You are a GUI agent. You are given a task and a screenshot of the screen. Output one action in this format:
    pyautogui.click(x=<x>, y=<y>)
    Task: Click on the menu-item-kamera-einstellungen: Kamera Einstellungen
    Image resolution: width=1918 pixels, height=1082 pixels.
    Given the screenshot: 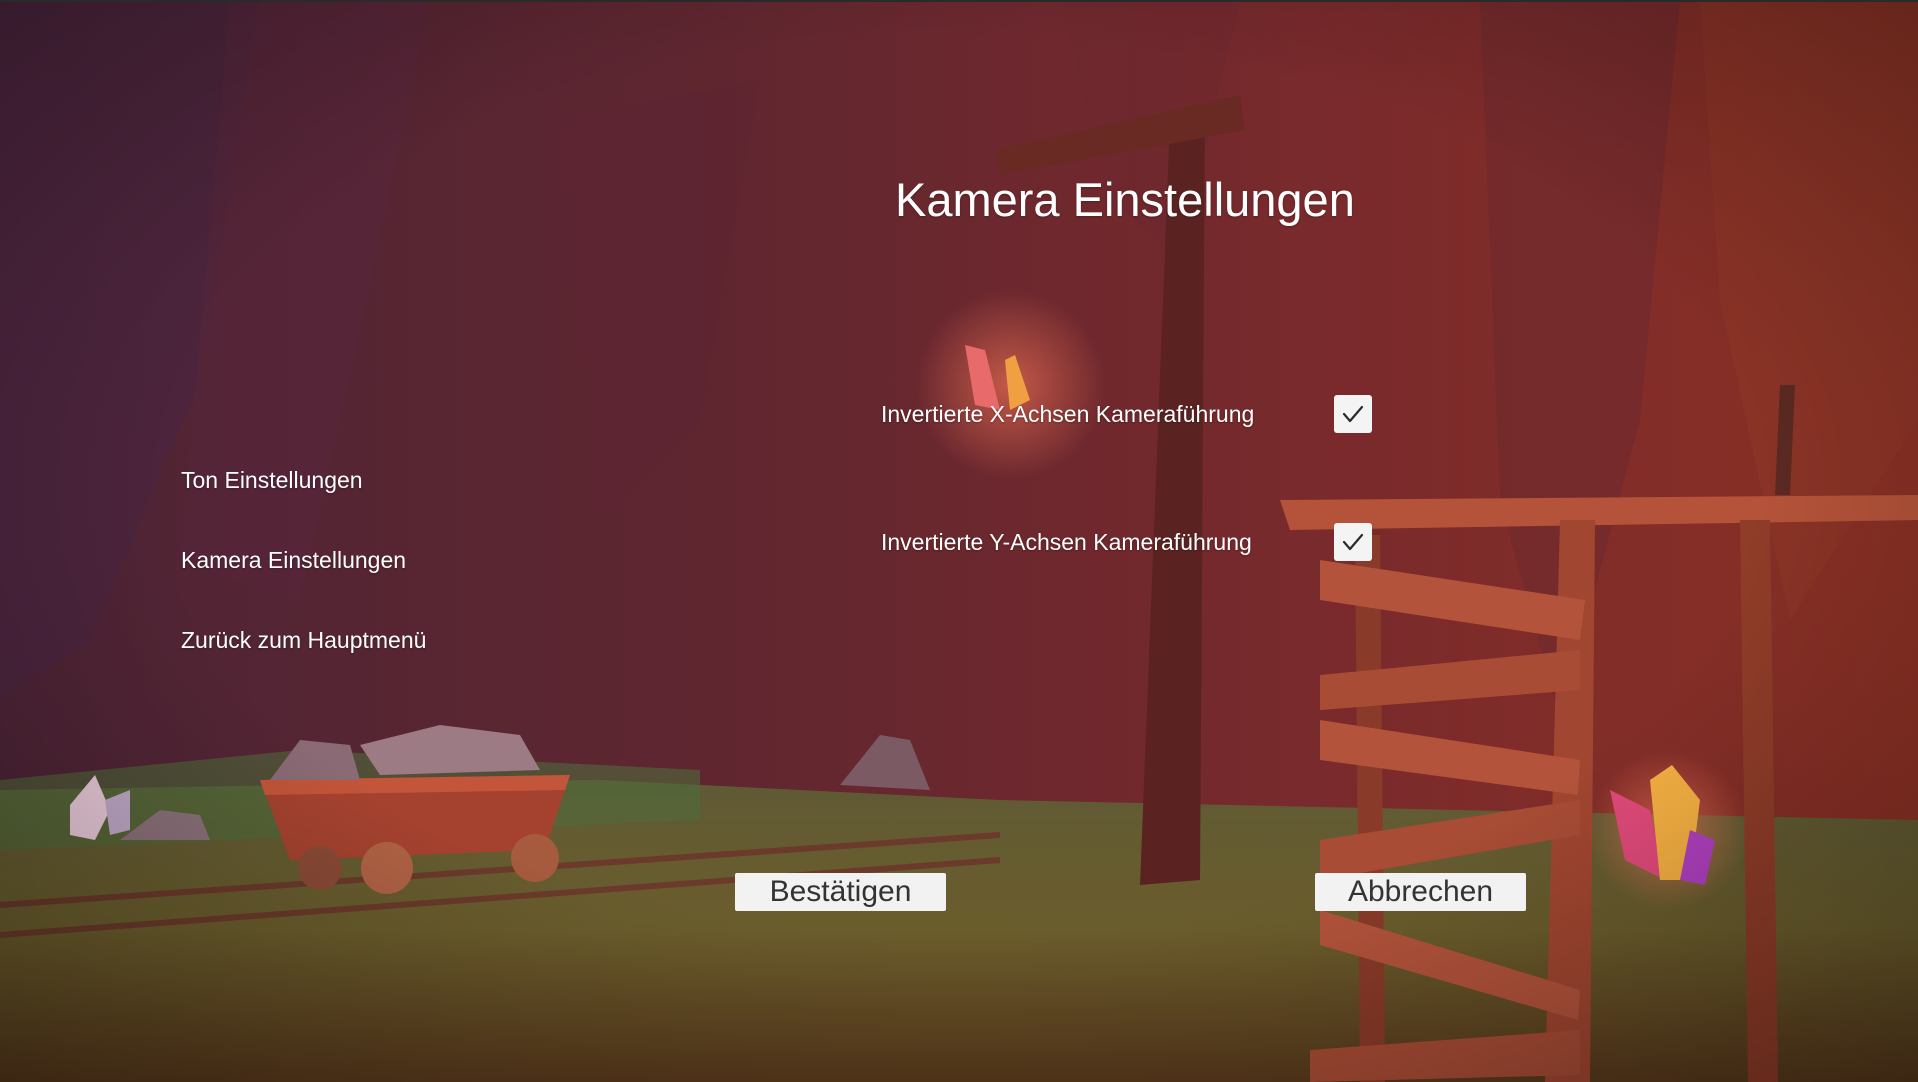 What is the action you would take?
    pyautogui.click(x=293, y=560)
    